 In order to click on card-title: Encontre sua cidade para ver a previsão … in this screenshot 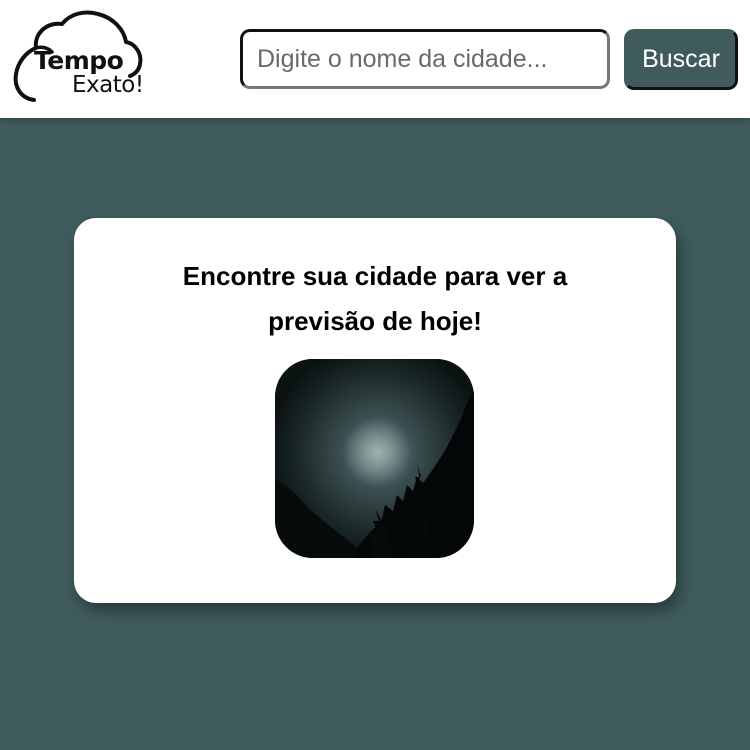, I will do `click(375, 298)`.